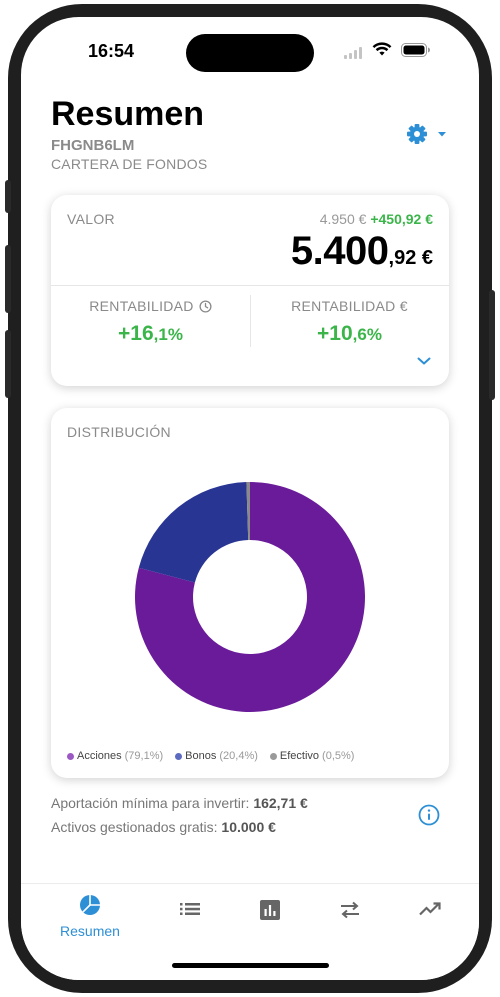 This screenshot has height=997, width=500. I want to click on dropdown-caret-icon, so click(442, 134).